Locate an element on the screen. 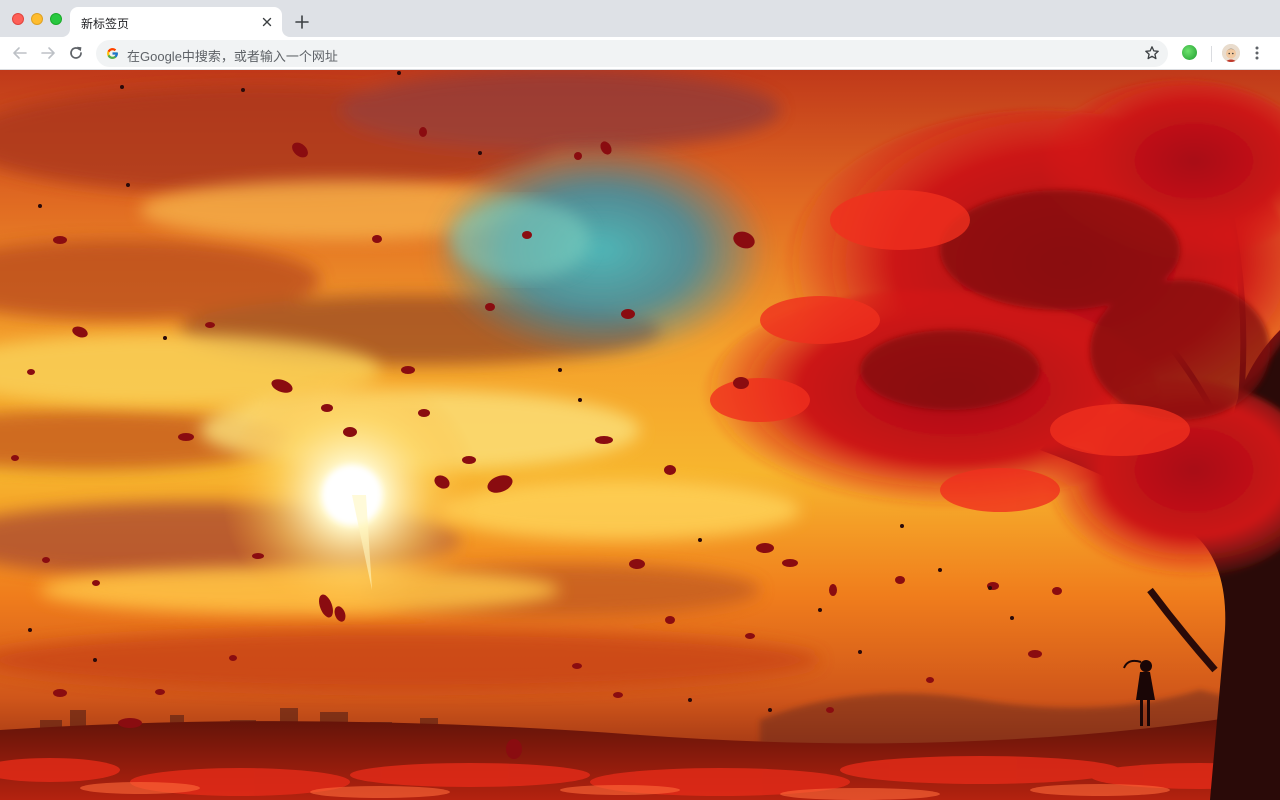 The width and height of the screenshot is (1280, 800). reload-icon is located at coordinates (76, 53).